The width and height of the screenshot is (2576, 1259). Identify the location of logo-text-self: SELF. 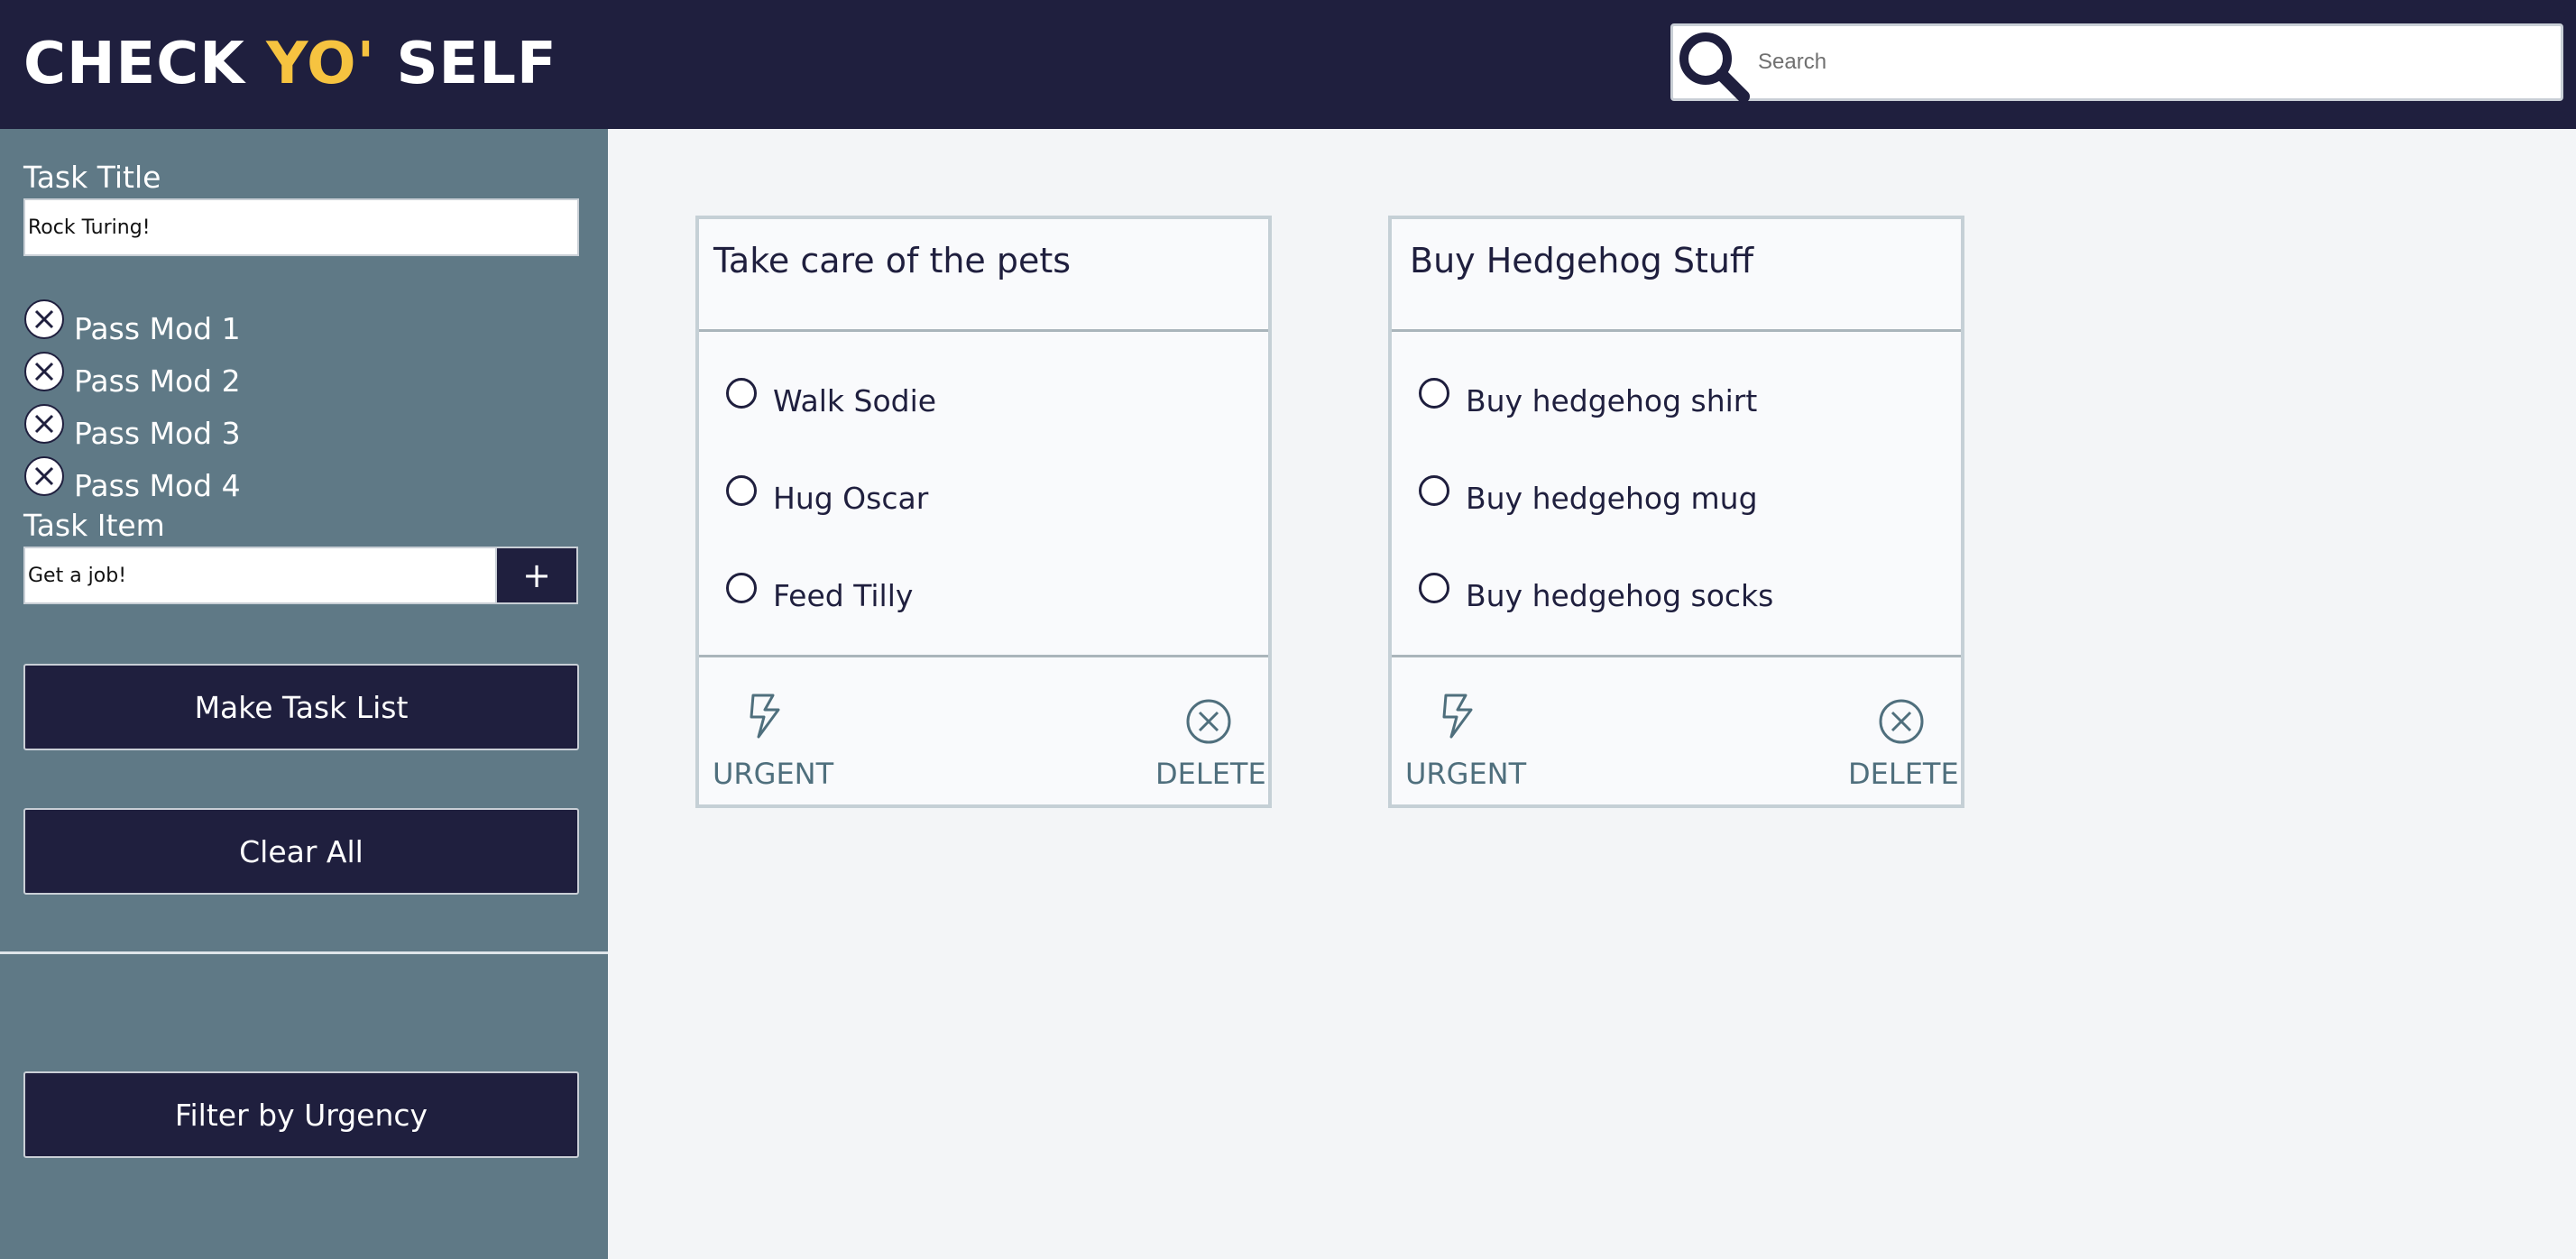
(466, 64).